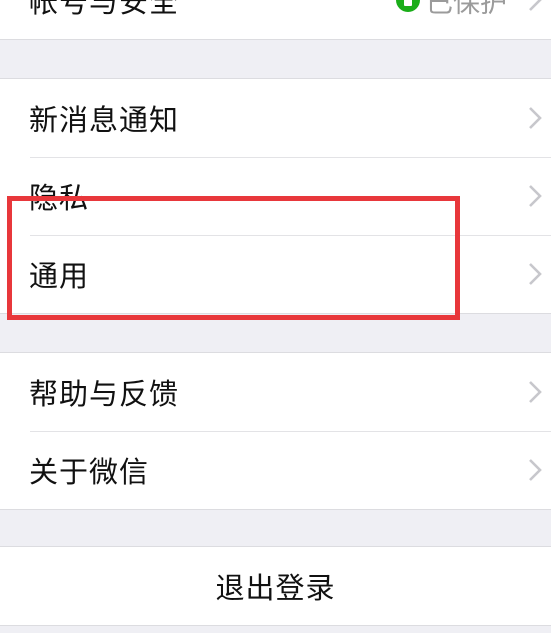 This screenshot has height=633, width=551. I want to click on general-label: 通用, so click(59, 276).